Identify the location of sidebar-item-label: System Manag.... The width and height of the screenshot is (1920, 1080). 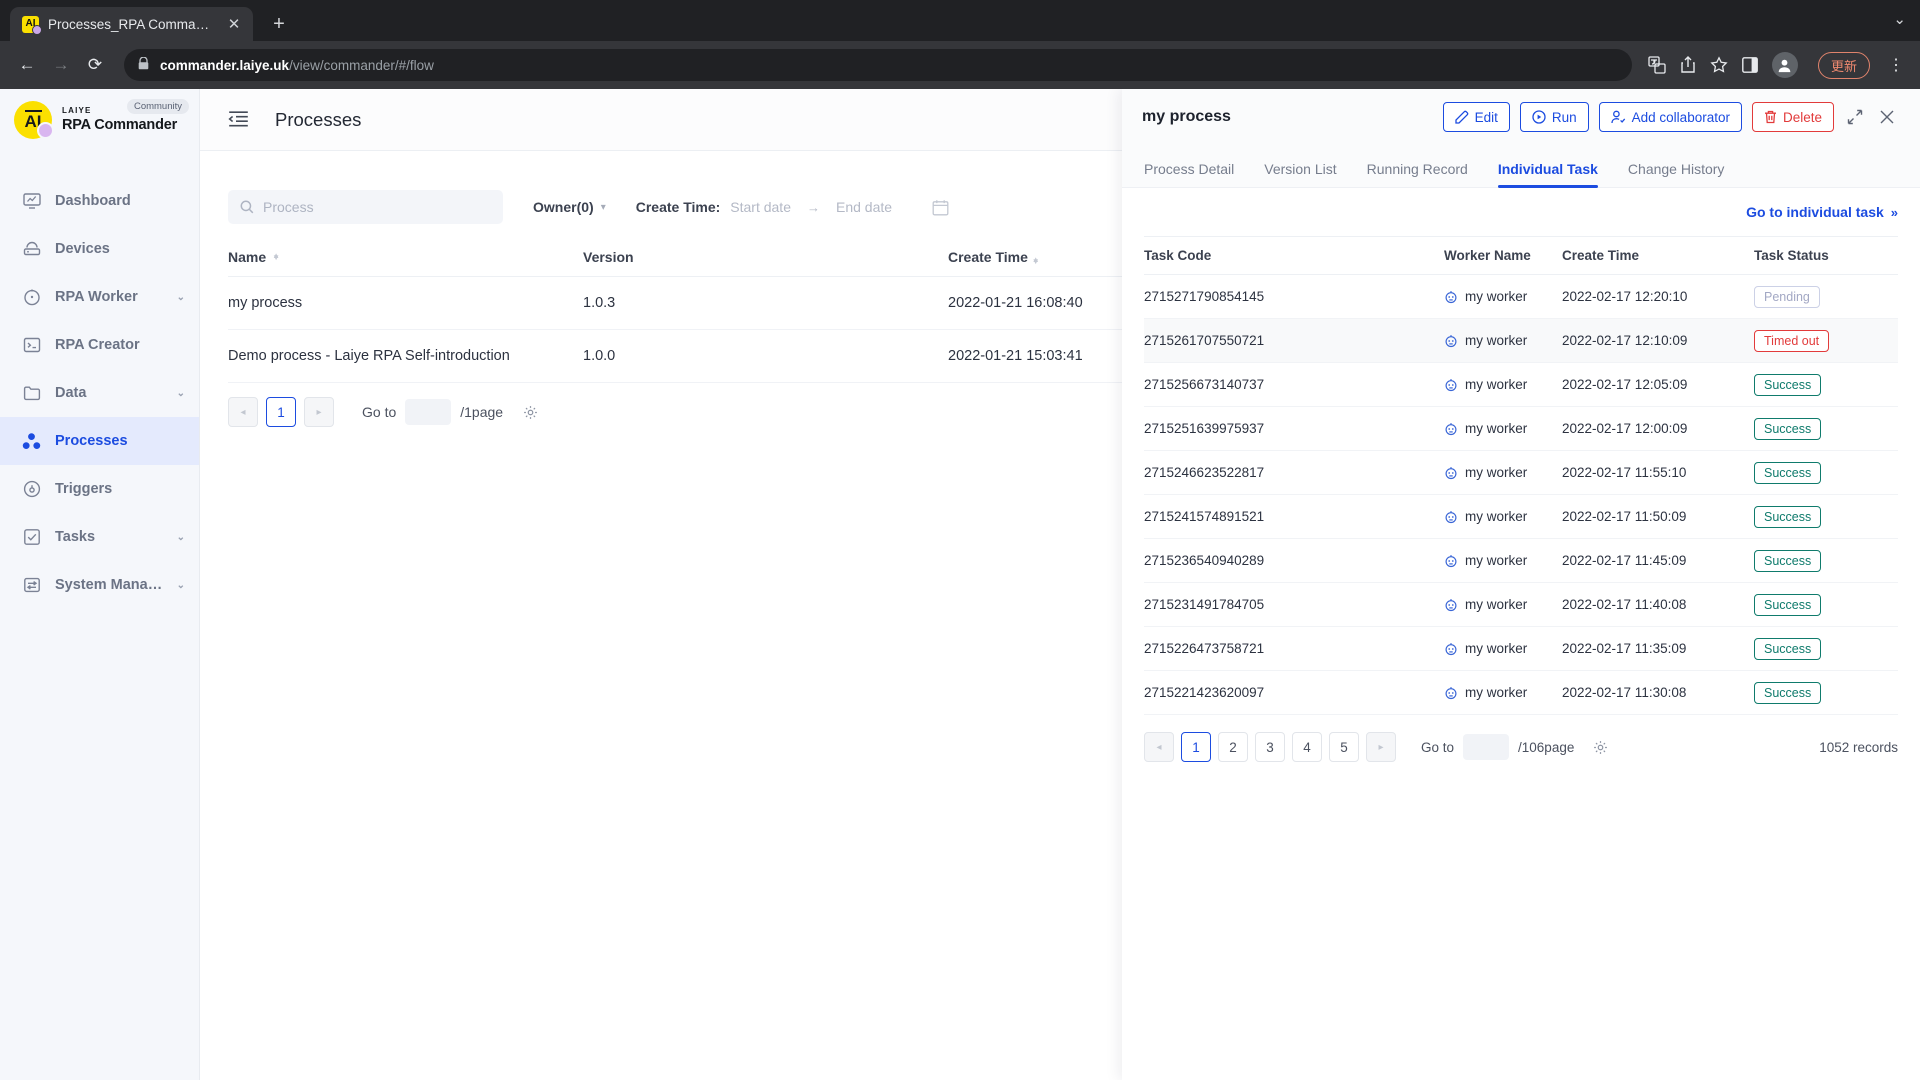
(109, 585).